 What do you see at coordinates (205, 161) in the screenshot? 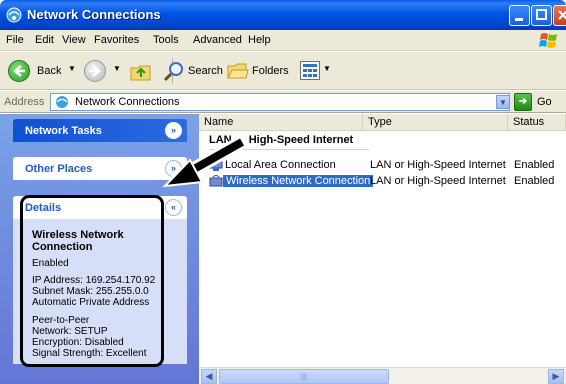
I see `pointer-arrow-icon` at bounding box center [205, 161].